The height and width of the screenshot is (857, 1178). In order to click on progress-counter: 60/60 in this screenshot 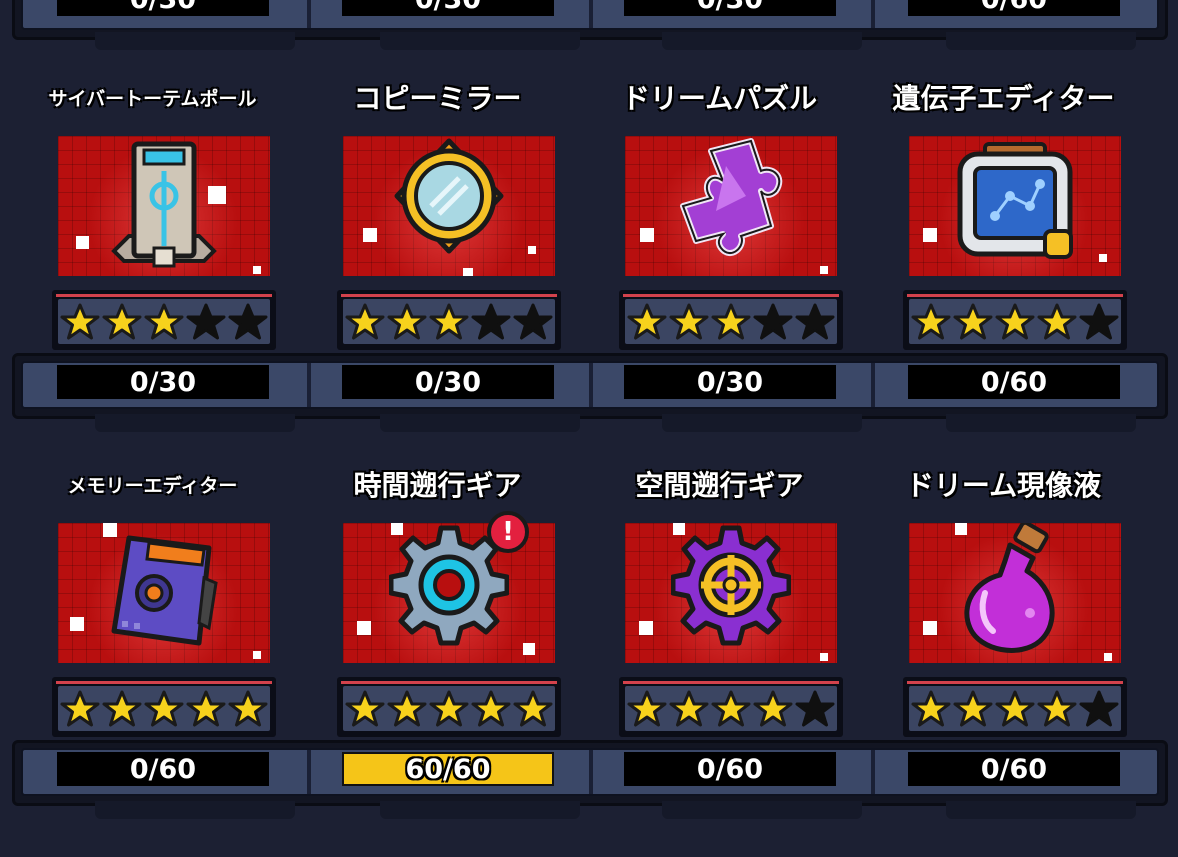, I will do `click(448, 769)`.